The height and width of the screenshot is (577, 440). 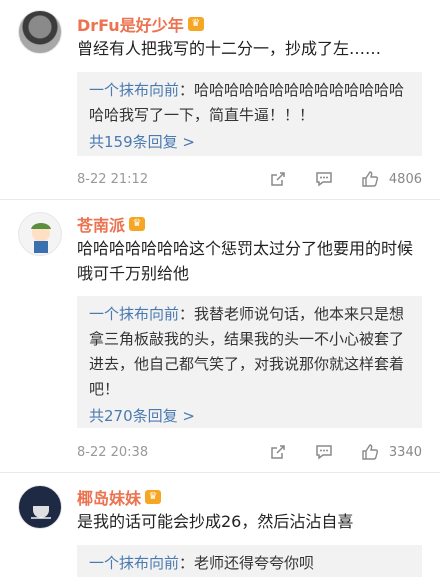 What do you see at coordinates (101, 224) in the screenshot?
I see `username-label: 苍南派` at bounding box center [101, 224].